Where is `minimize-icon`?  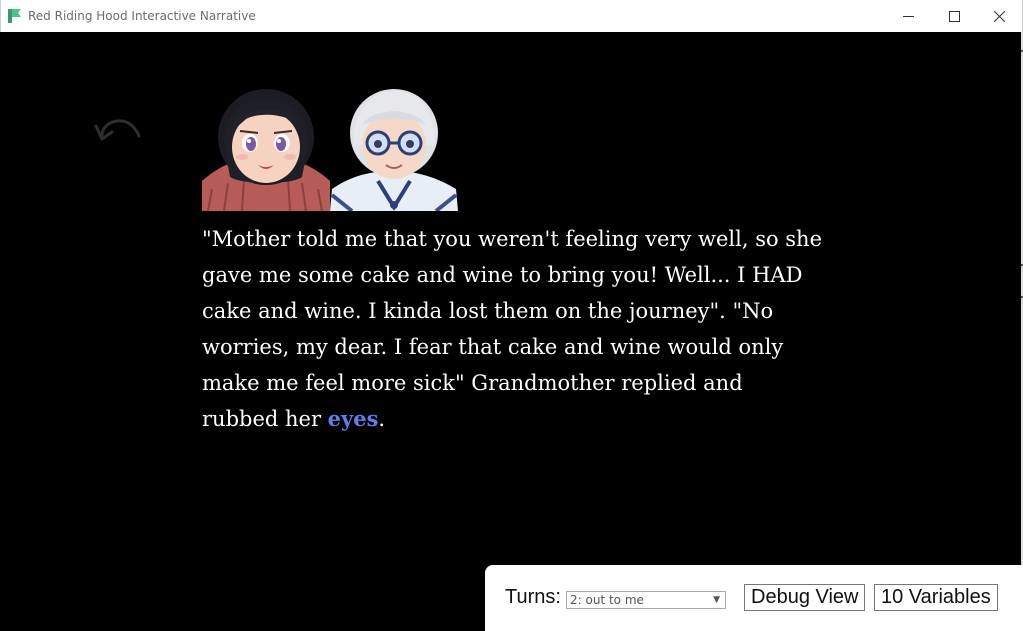
minimize-icon is located at coordinates (908, 16).